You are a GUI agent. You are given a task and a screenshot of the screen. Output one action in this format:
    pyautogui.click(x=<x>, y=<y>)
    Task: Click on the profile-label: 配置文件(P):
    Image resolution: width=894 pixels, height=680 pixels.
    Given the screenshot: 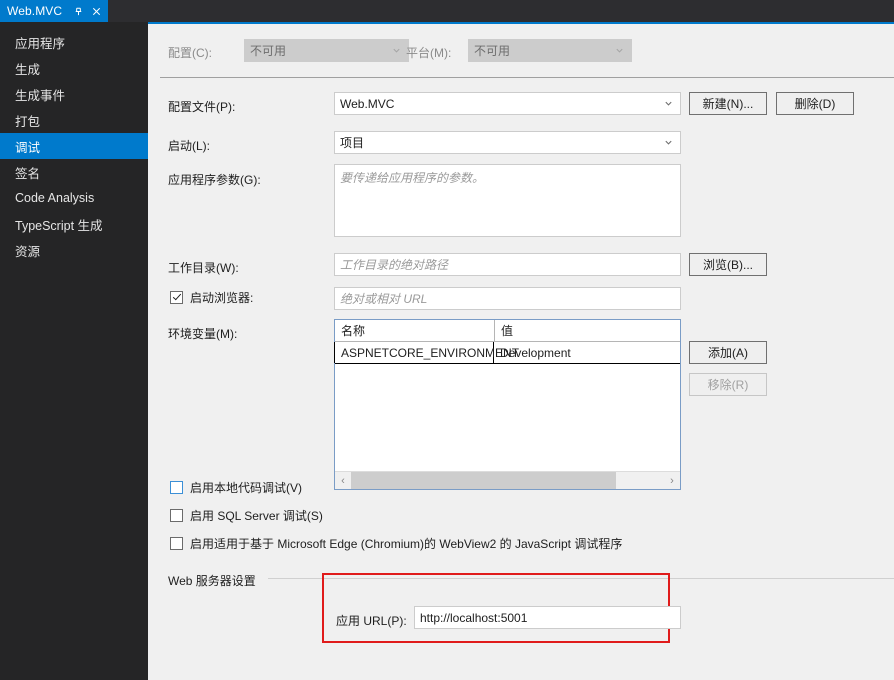 What is the action you would take?
    pyautogui.click(x=202, y=107)
    